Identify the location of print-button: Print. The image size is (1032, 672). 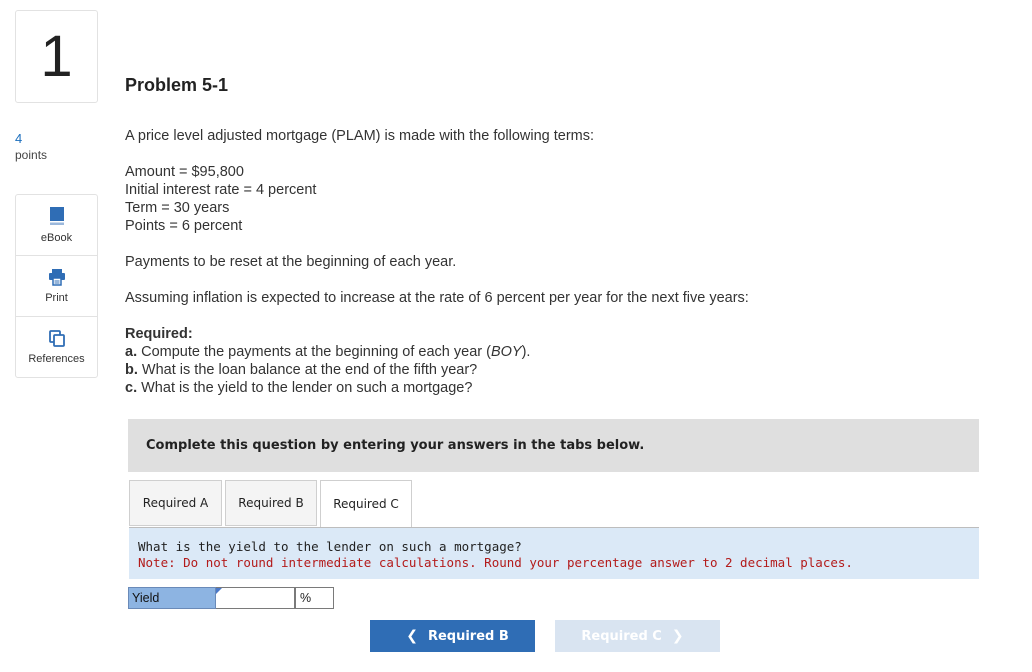
(56, 286).